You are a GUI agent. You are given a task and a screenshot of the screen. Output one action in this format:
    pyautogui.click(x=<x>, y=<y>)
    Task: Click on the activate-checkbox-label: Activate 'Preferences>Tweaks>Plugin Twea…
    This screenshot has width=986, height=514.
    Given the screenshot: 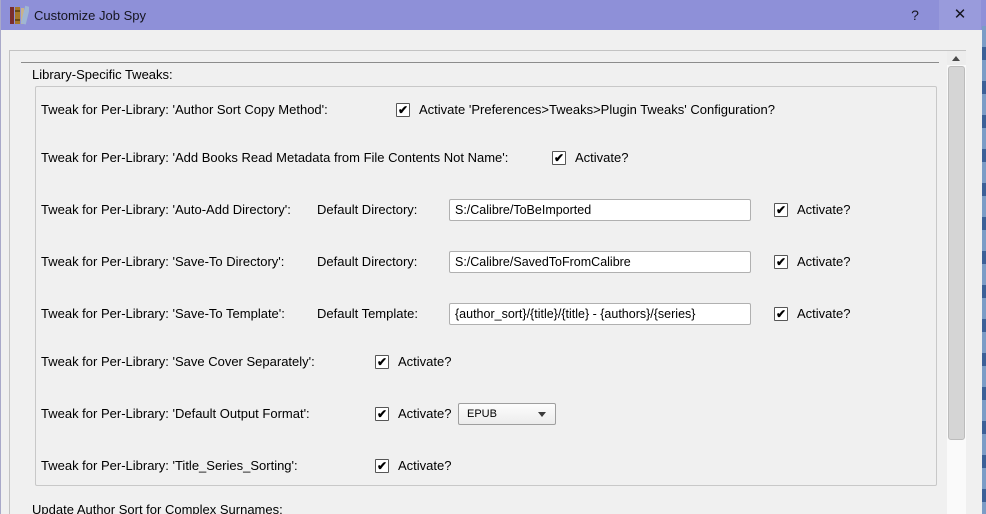 What is the action you would take?
    pyautogui.click(x=597, y=110)
    